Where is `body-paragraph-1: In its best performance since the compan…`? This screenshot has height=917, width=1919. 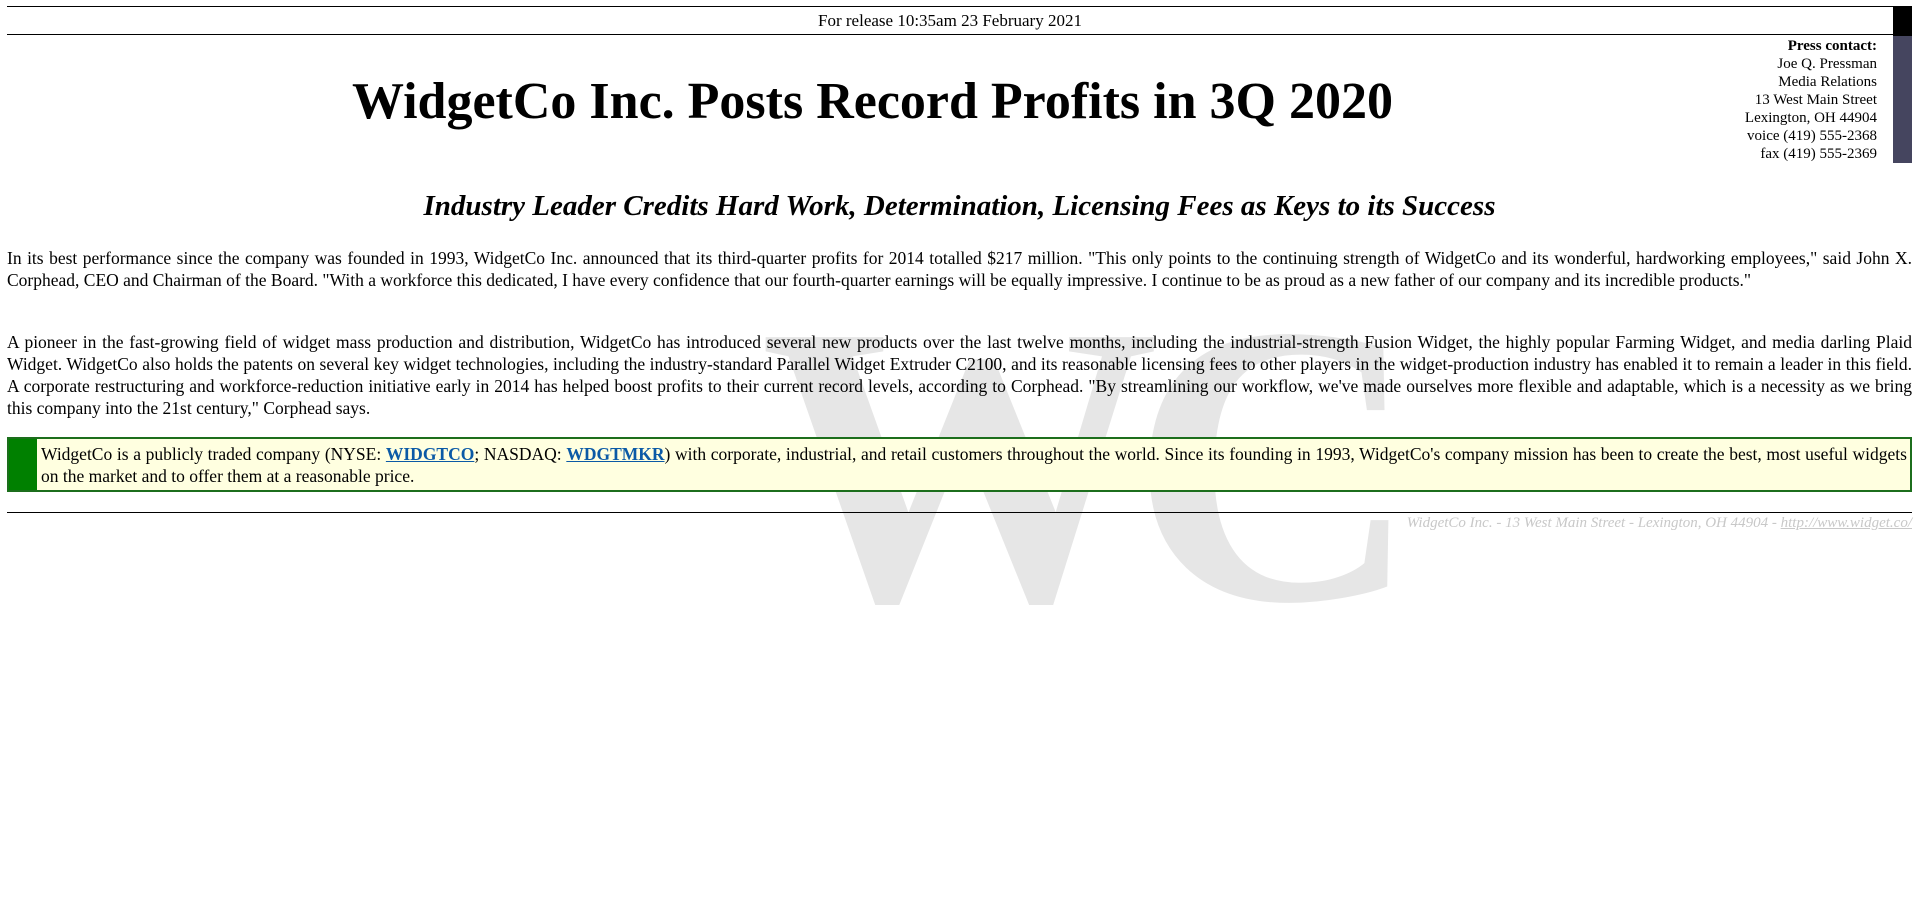 body-paragraph-1: In its best performance since the compan… is located at coordinates (959, 269).